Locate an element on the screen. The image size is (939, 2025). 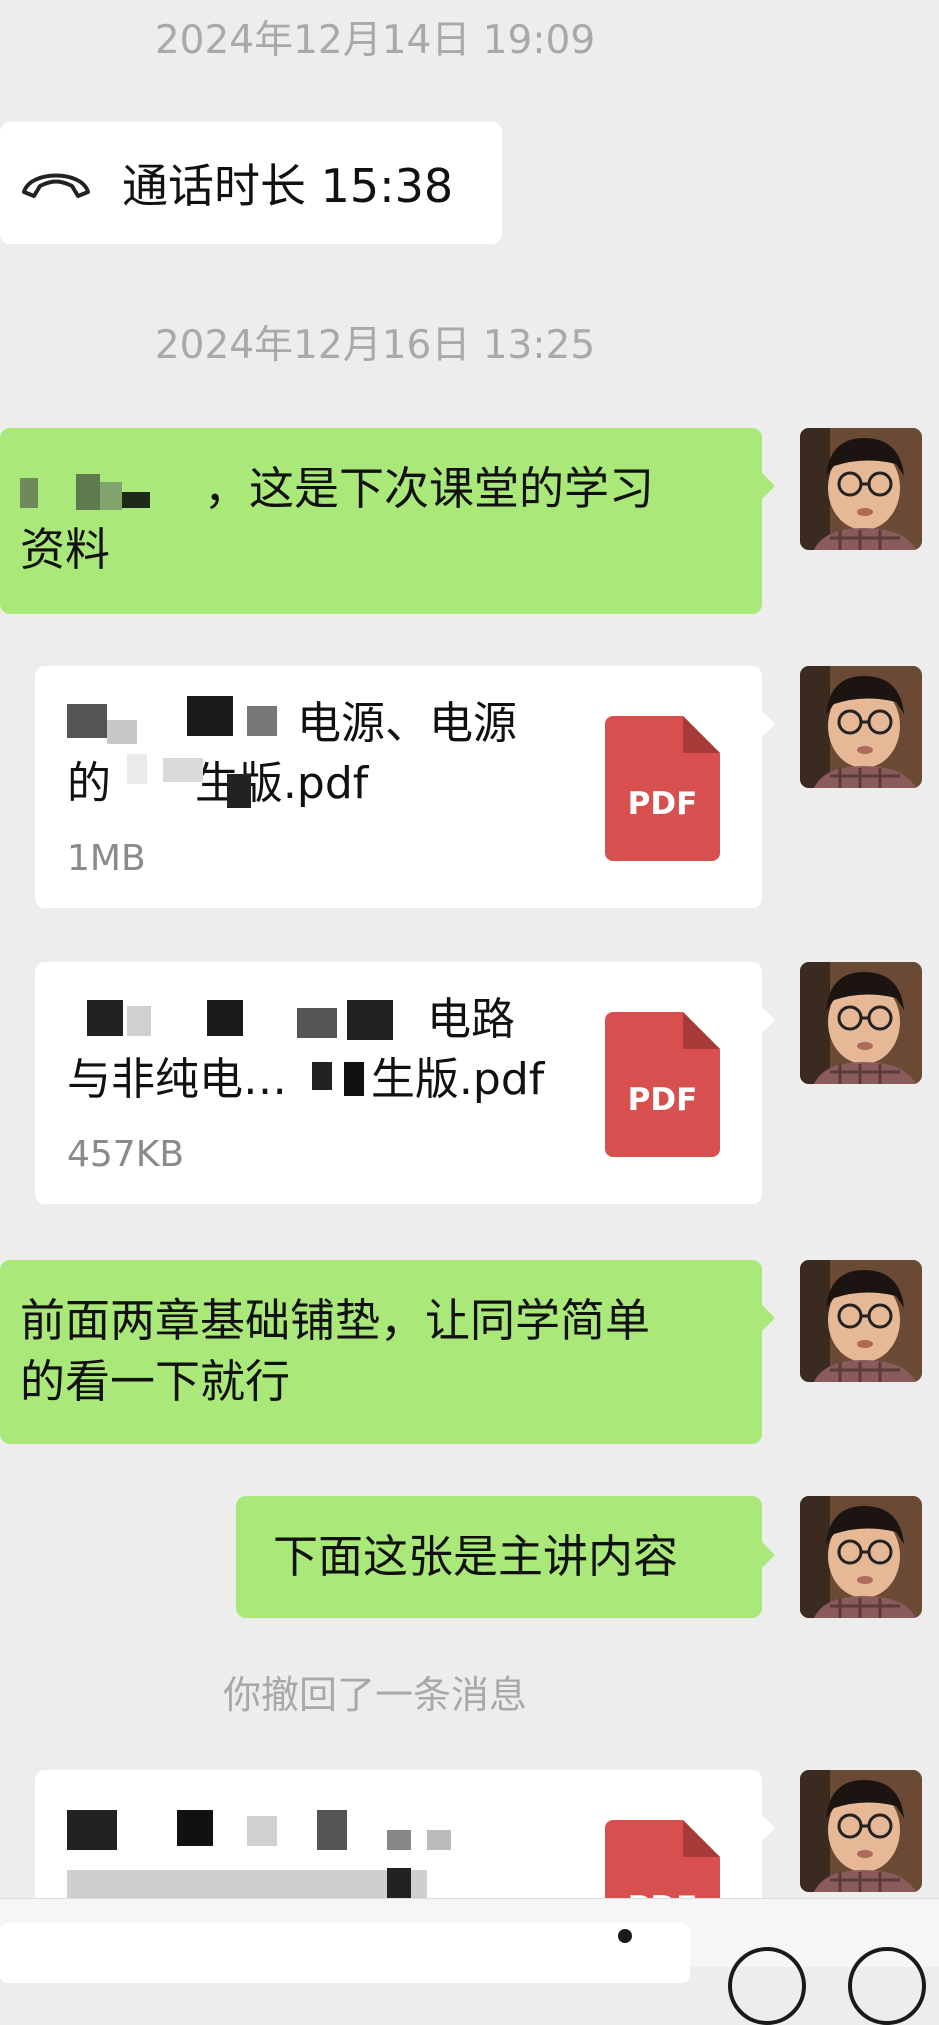
more-button is located at coordinates (887, 1986).